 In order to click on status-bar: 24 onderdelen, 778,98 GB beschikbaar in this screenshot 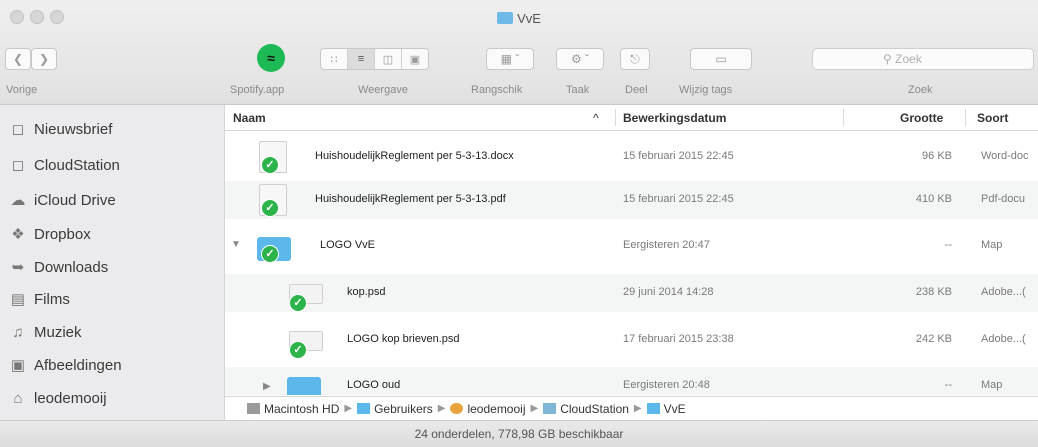, I will do `click(519, 433)`.